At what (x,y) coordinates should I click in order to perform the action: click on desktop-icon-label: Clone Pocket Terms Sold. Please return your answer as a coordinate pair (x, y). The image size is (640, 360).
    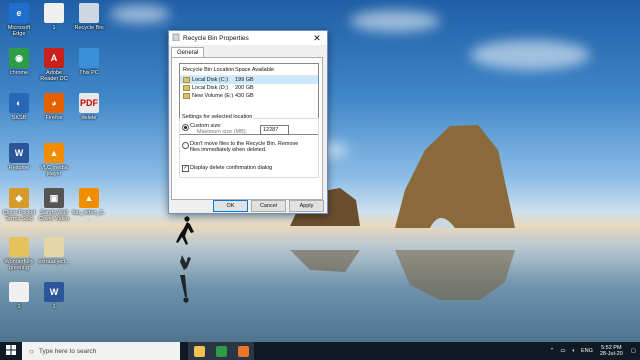
    Looking at the image, I should click on (19, 216).